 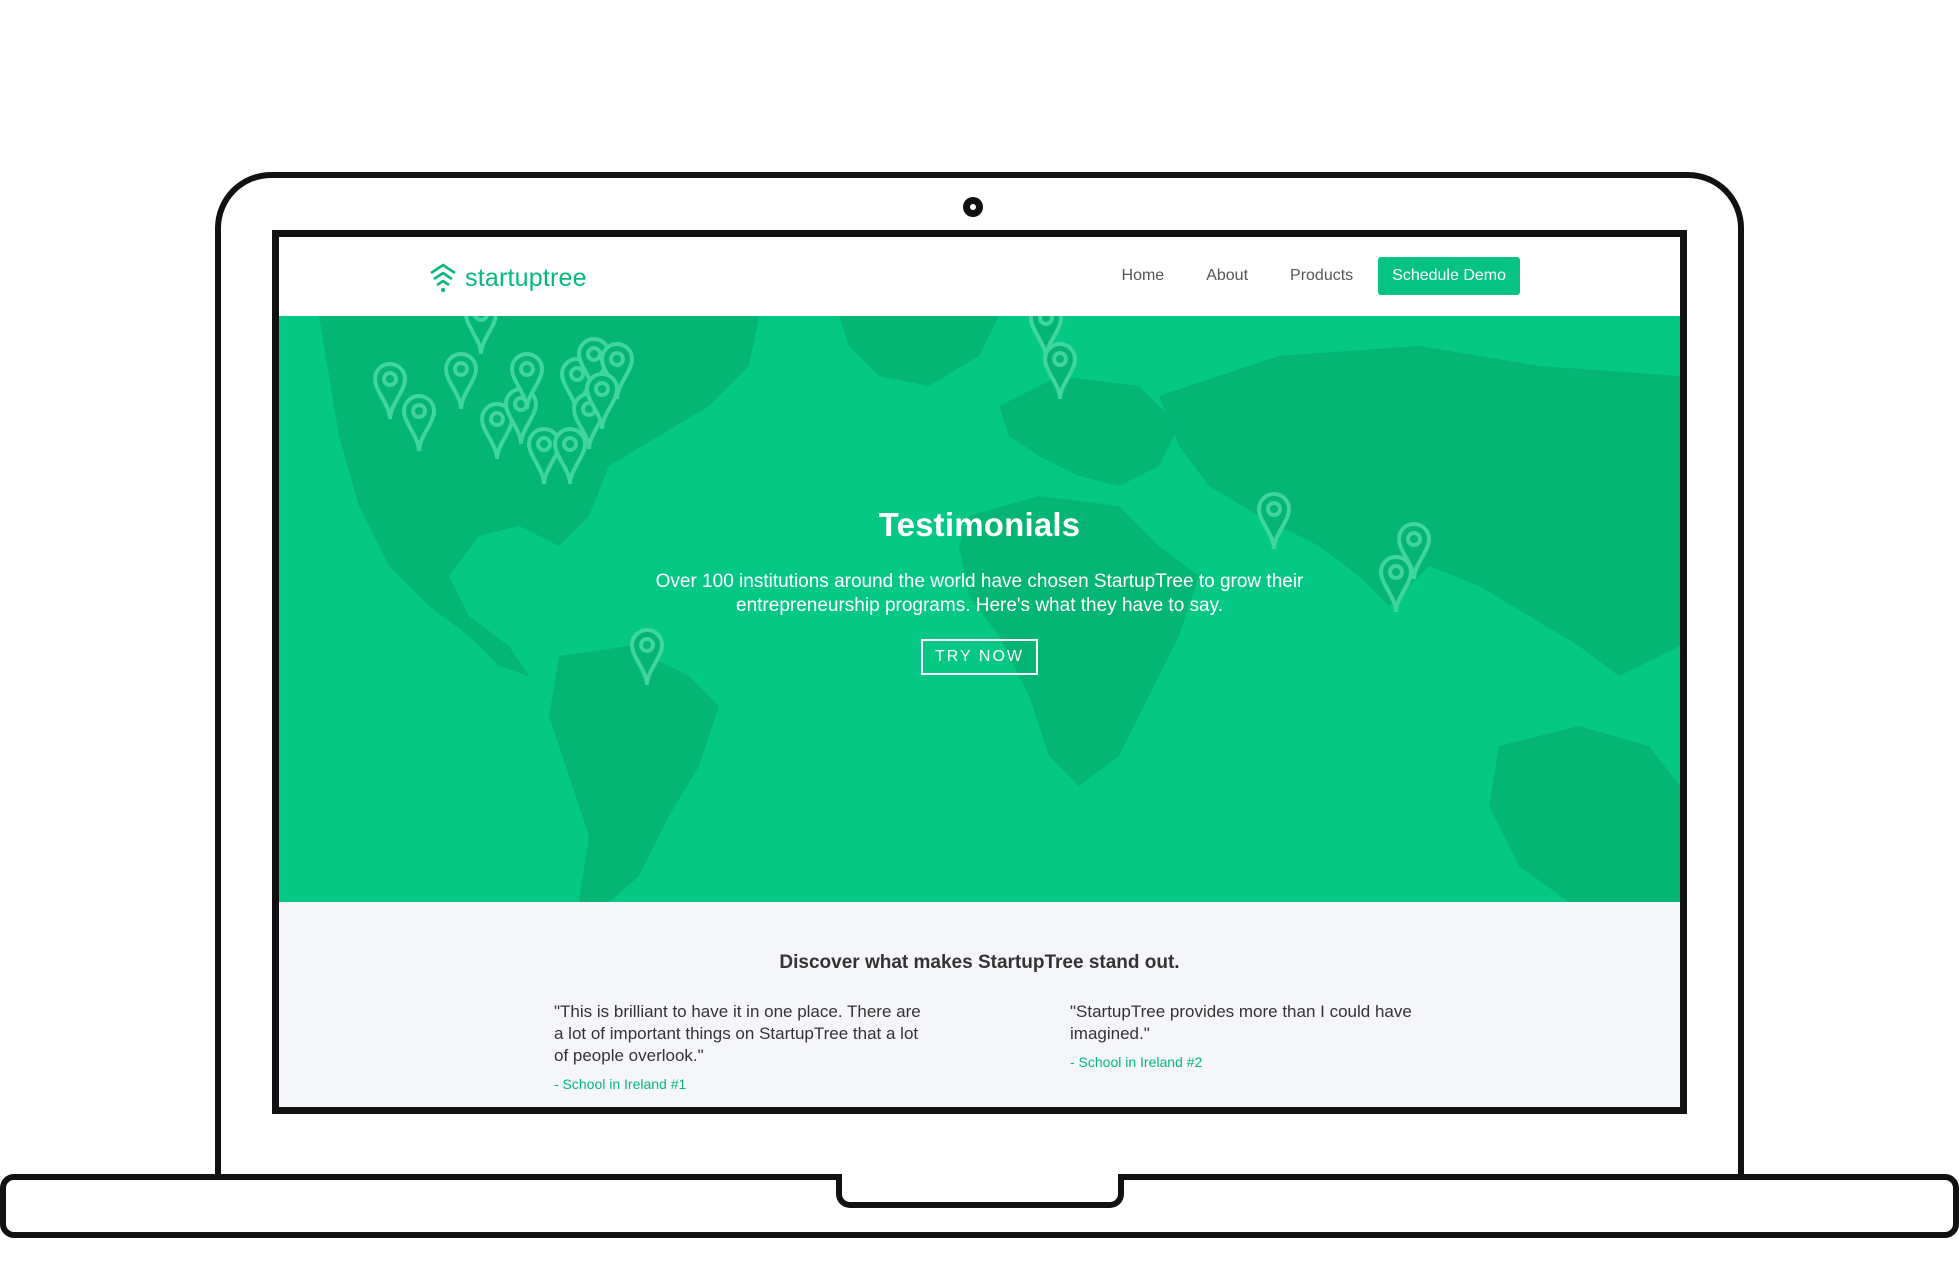 What do you see at coordinates (443, 277) in the screenshot?
I see `startuptree-logo-icon` at bounding box center [443, 277].